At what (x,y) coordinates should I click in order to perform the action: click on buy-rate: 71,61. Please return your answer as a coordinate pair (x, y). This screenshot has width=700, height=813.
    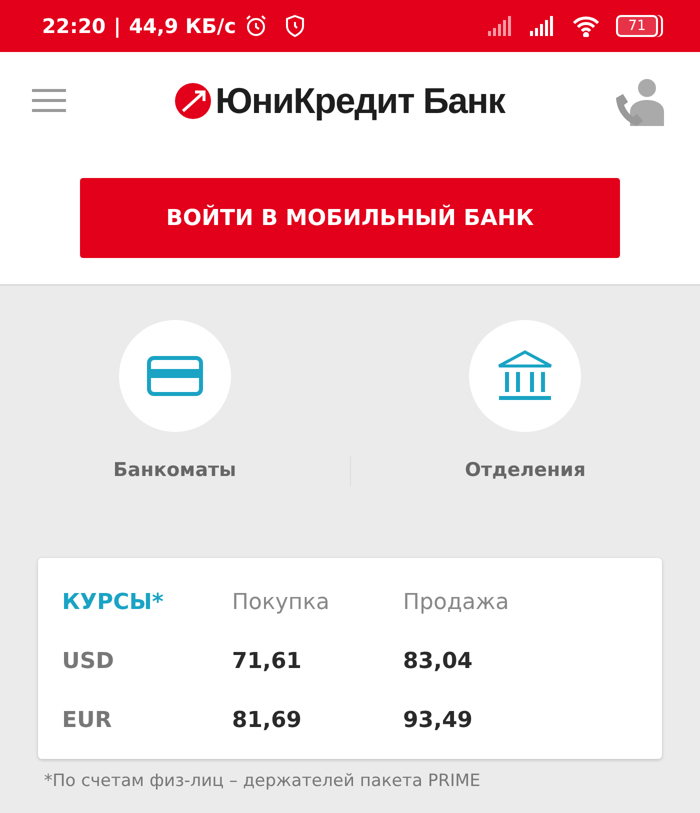
    Looking at the image, I should click on (267, 662).